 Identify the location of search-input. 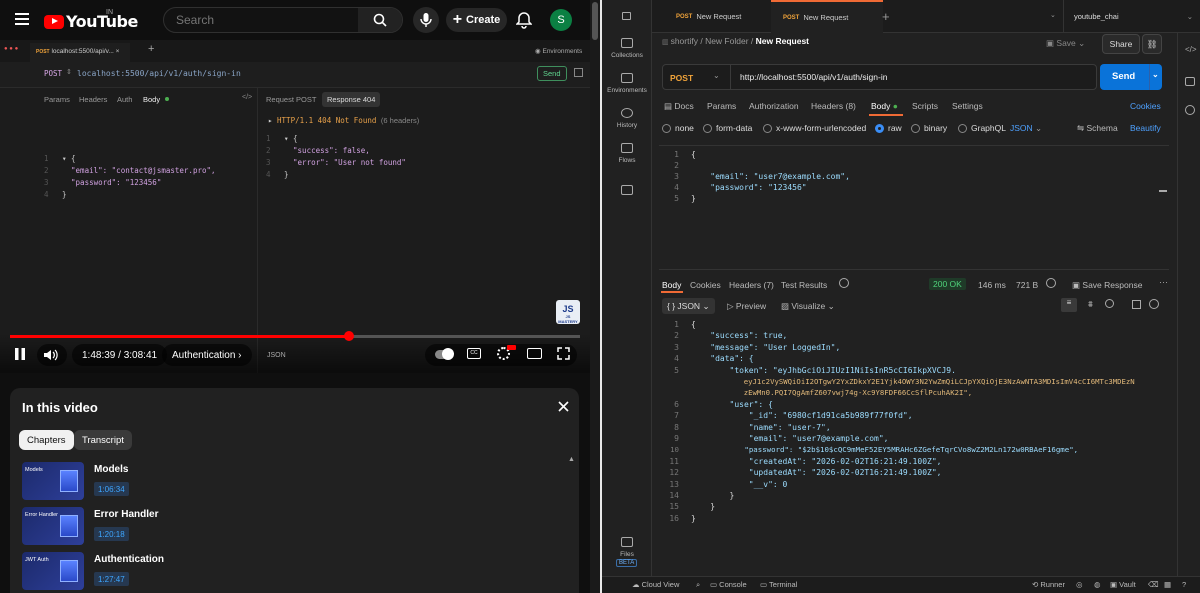
(261, 20).